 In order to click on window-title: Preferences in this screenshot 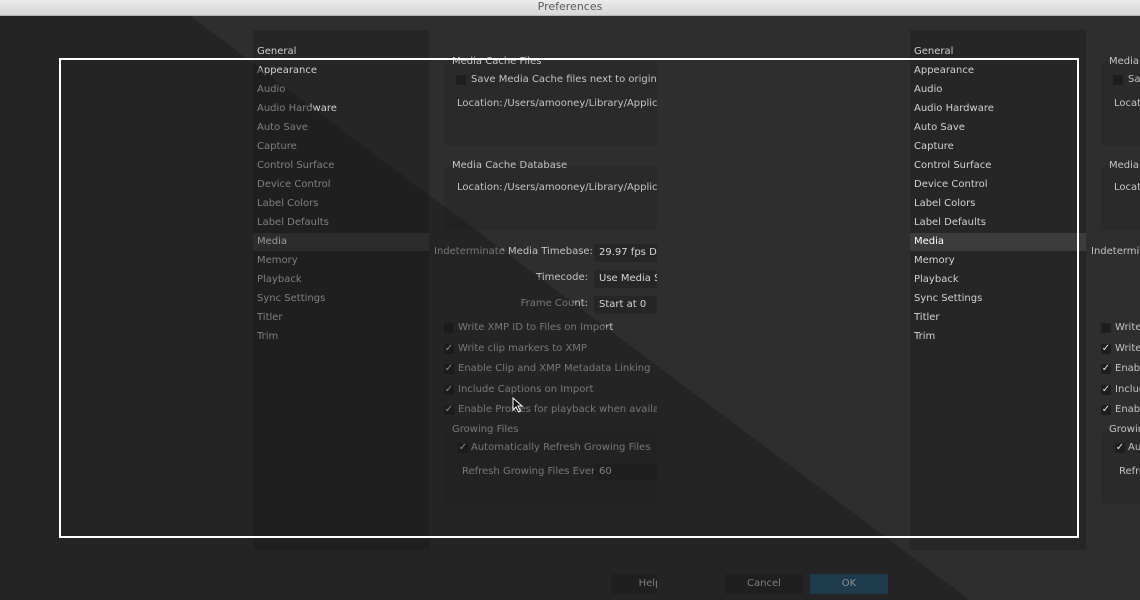, I will do `click(570, 6)`.